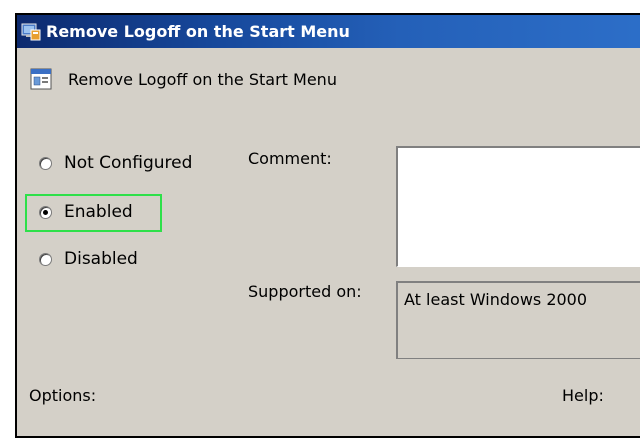  What do you see at coordinates (198, 31) in the screenshot?
I see `window-title: Remove Logoff on the Start Menu` at bounding box center [198, 31].